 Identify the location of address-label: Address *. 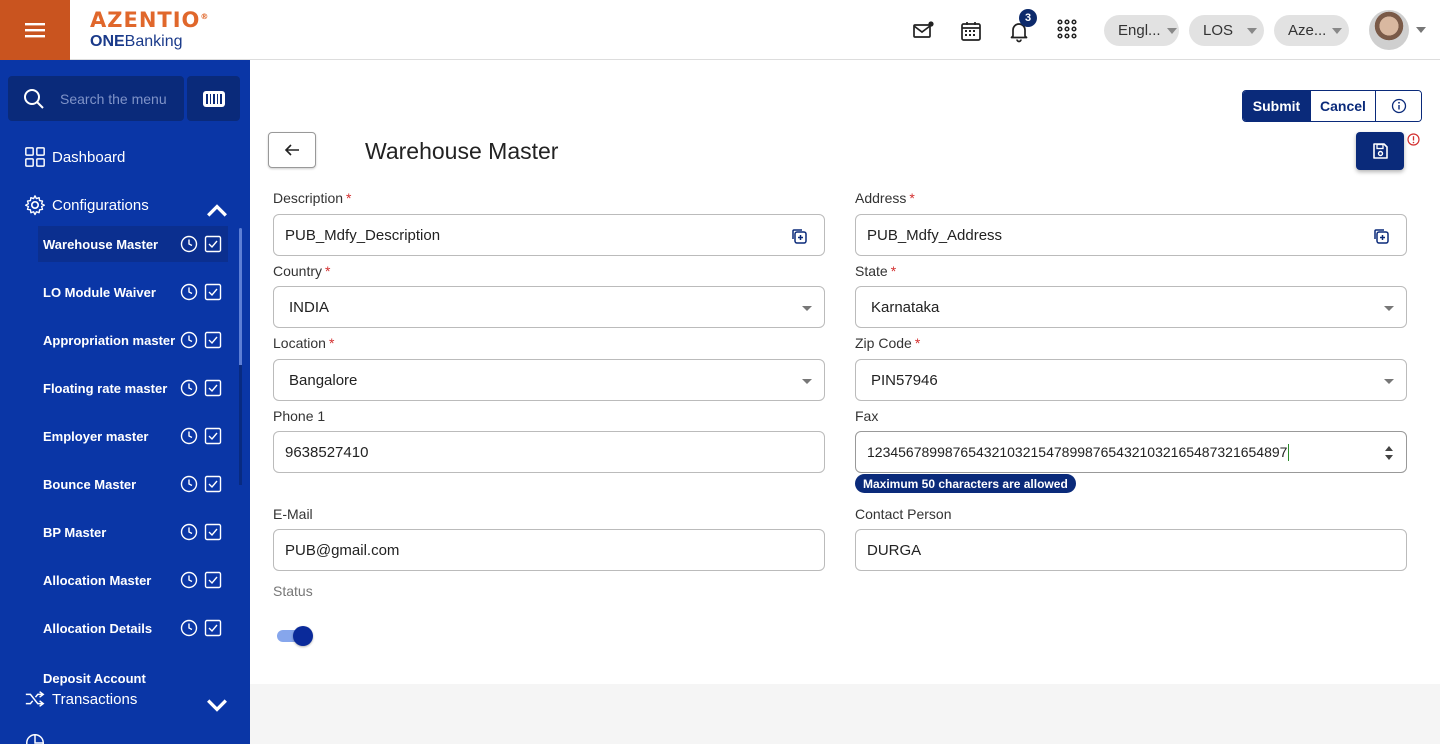
(885, 198).